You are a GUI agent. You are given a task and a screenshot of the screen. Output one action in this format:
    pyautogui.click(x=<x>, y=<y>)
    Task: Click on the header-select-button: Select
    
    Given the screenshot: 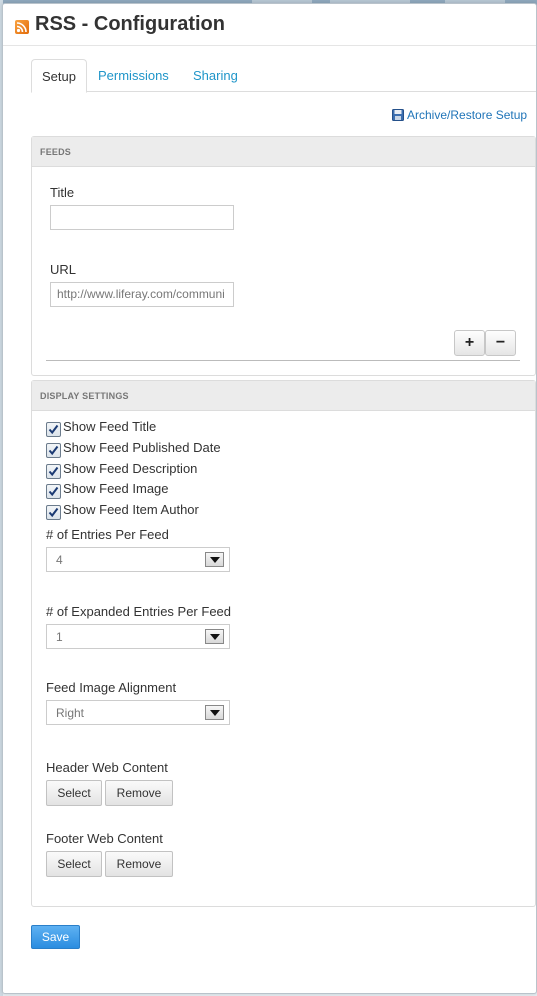 What is the action you would take?
    pyautogui.click(x=74, y=793)
    